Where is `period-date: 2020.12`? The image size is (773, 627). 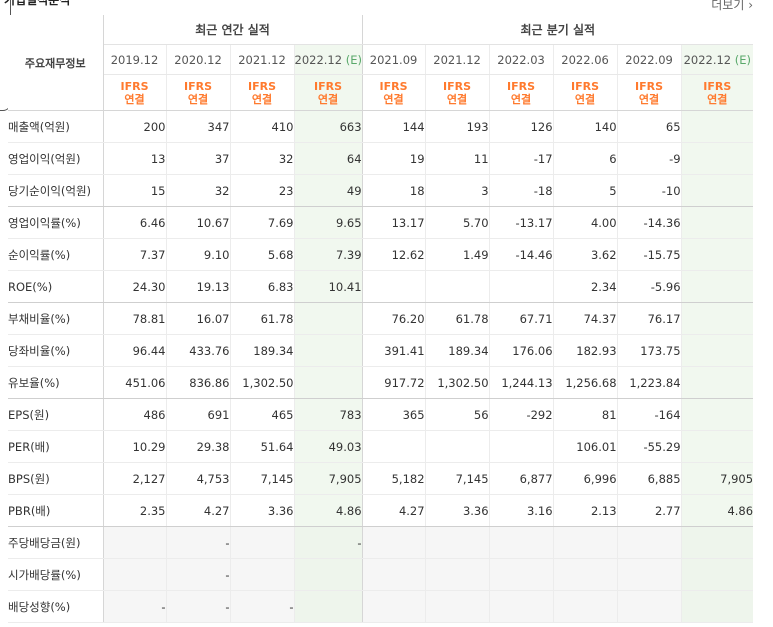 period-date: 2020.12 is located at coordinates (198, 59).